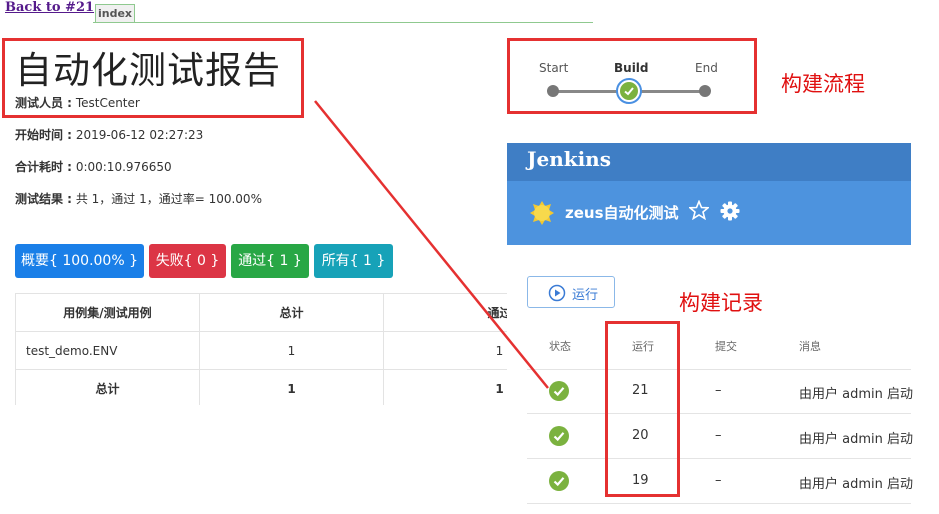  What do you see at coordinates (107, 387) in the screenshot?
I see `total-label-cell: 总计` at bounding box center [107, 387].